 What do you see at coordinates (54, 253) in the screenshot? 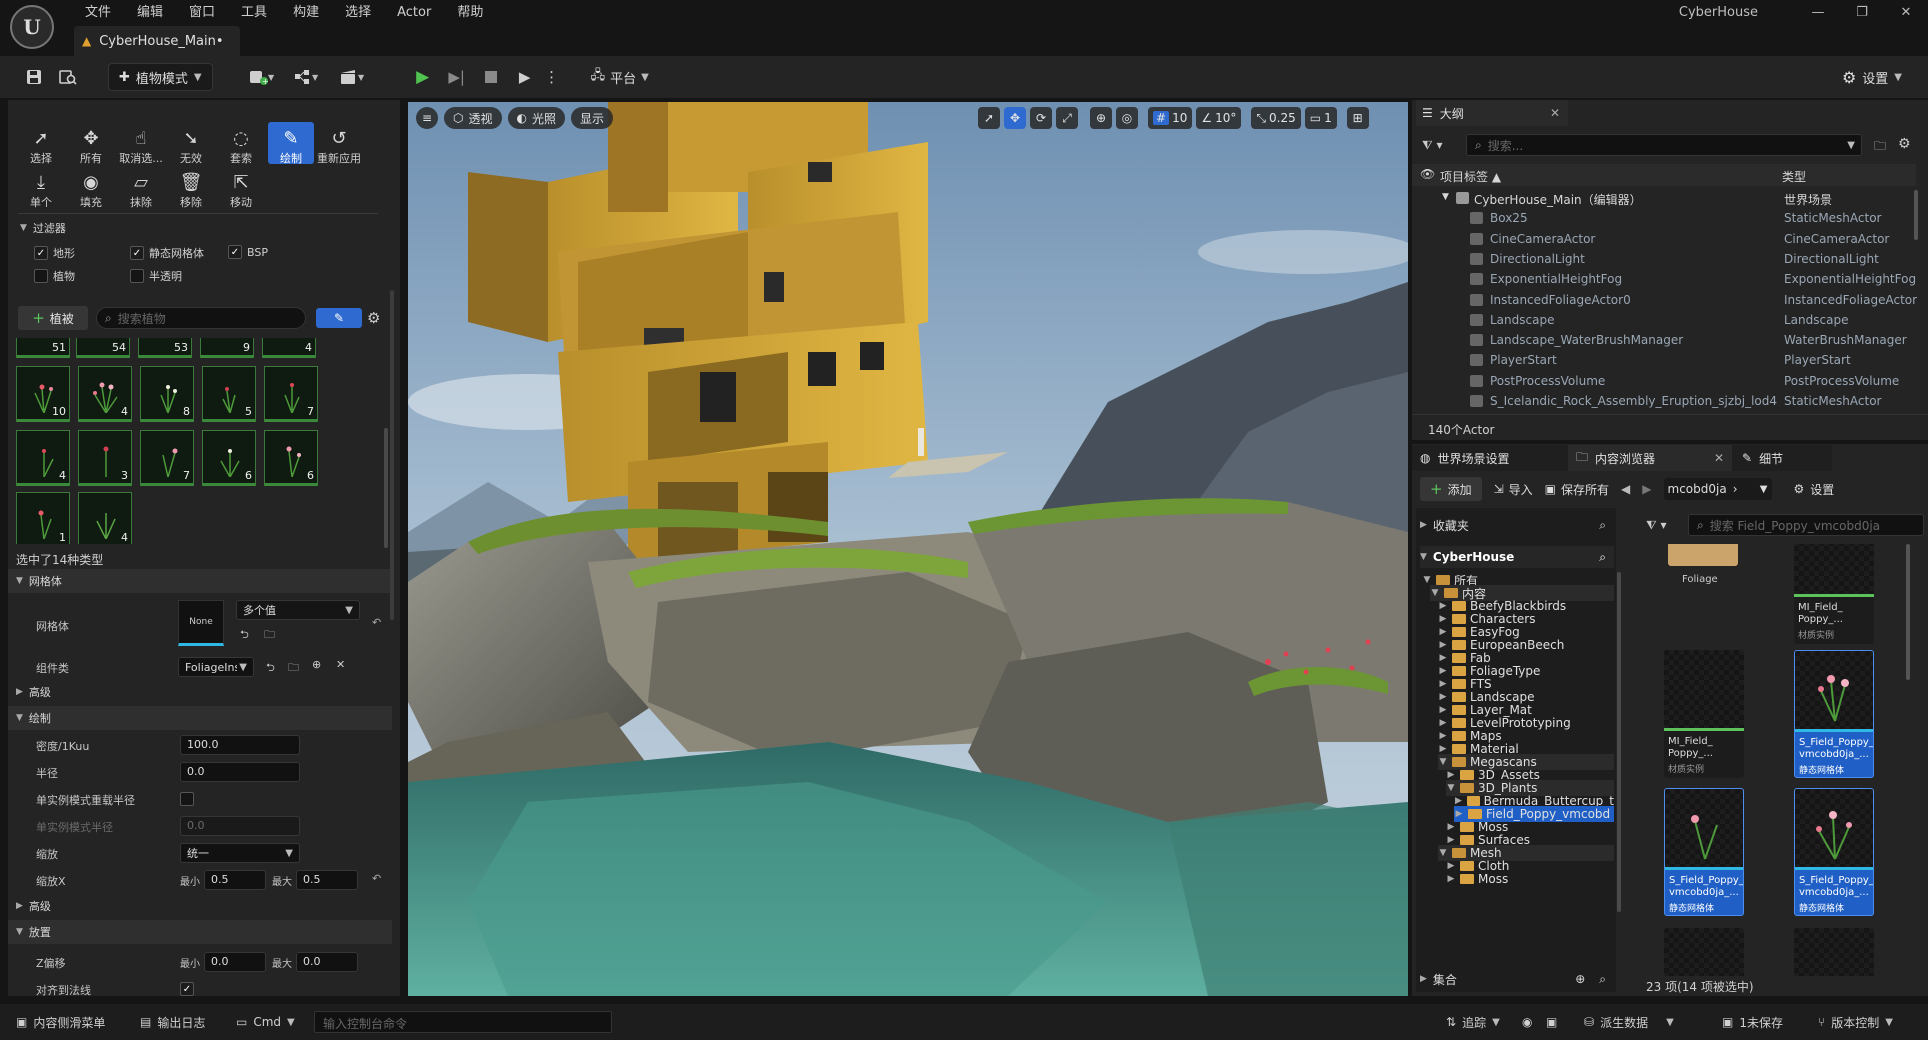
I see `filter-landscape: ✓ 地形` at bounding box center [54, 253].